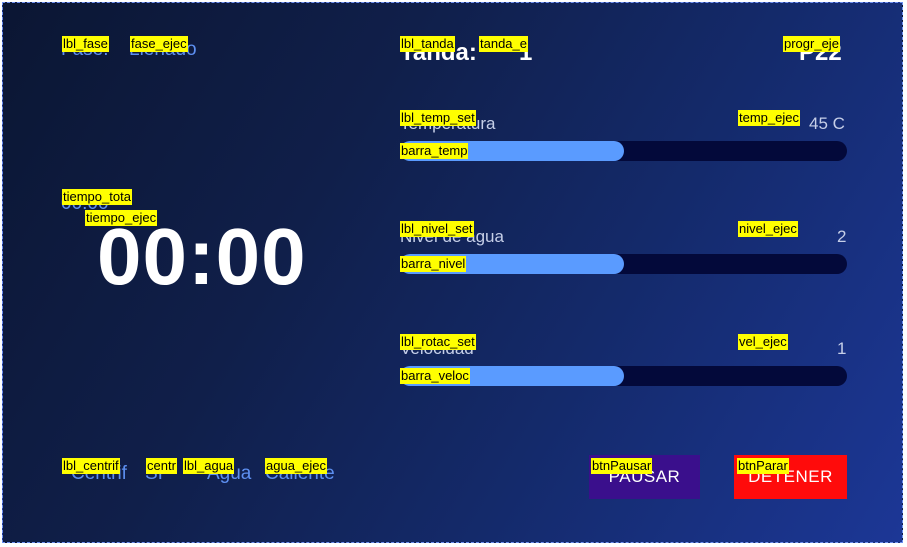 The height and width of the screenshot is (547, 907). What do you see at coordinates (427, 44) in the screenshot?
I see `tag-lbl-tanda: lbl_tanda` at bounding box center [427, 44].